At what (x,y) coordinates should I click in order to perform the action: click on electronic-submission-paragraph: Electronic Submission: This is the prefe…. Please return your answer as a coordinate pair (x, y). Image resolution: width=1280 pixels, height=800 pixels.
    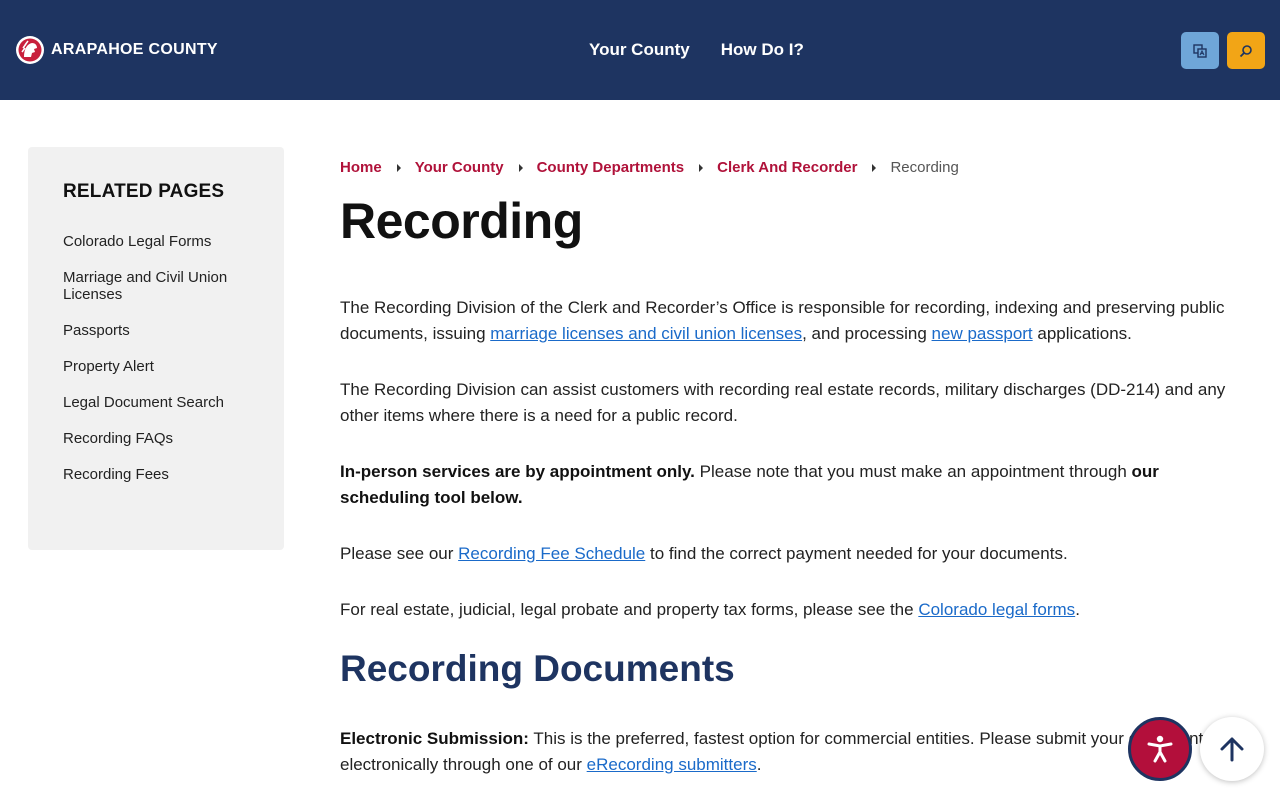
    Looking at the image, I should click on (795, 752).